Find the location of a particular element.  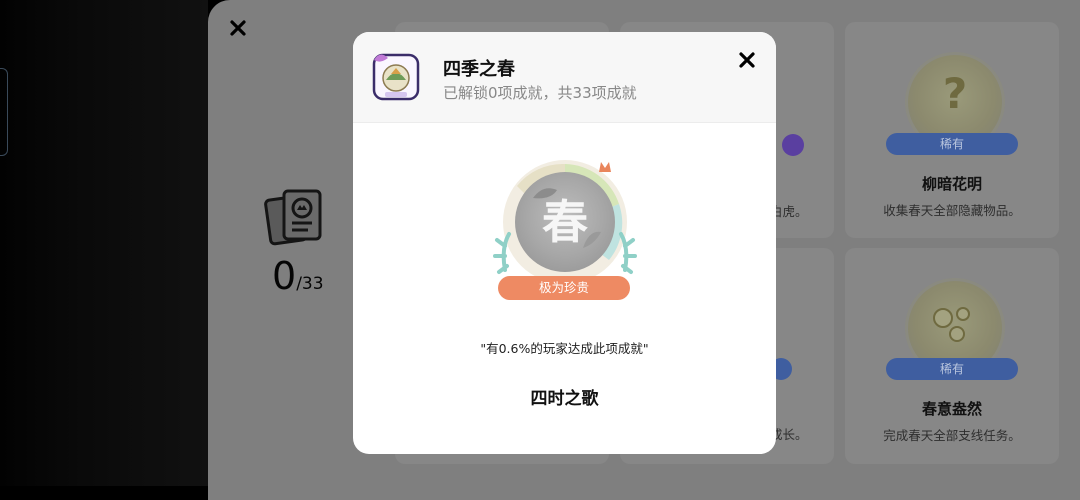

achievement-card: ? 稀有 柳暗花明 收集春天全部隐藏物品。 is located at coordinates (952, 130).